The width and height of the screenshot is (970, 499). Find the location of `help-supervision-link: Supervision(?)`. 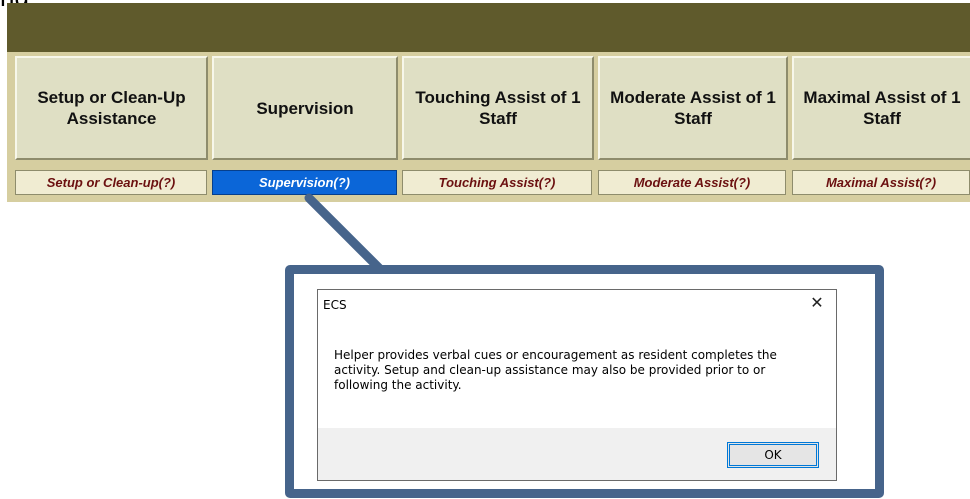

help-supervision-link: Supervision(?) is located at coordinates (304, 182).